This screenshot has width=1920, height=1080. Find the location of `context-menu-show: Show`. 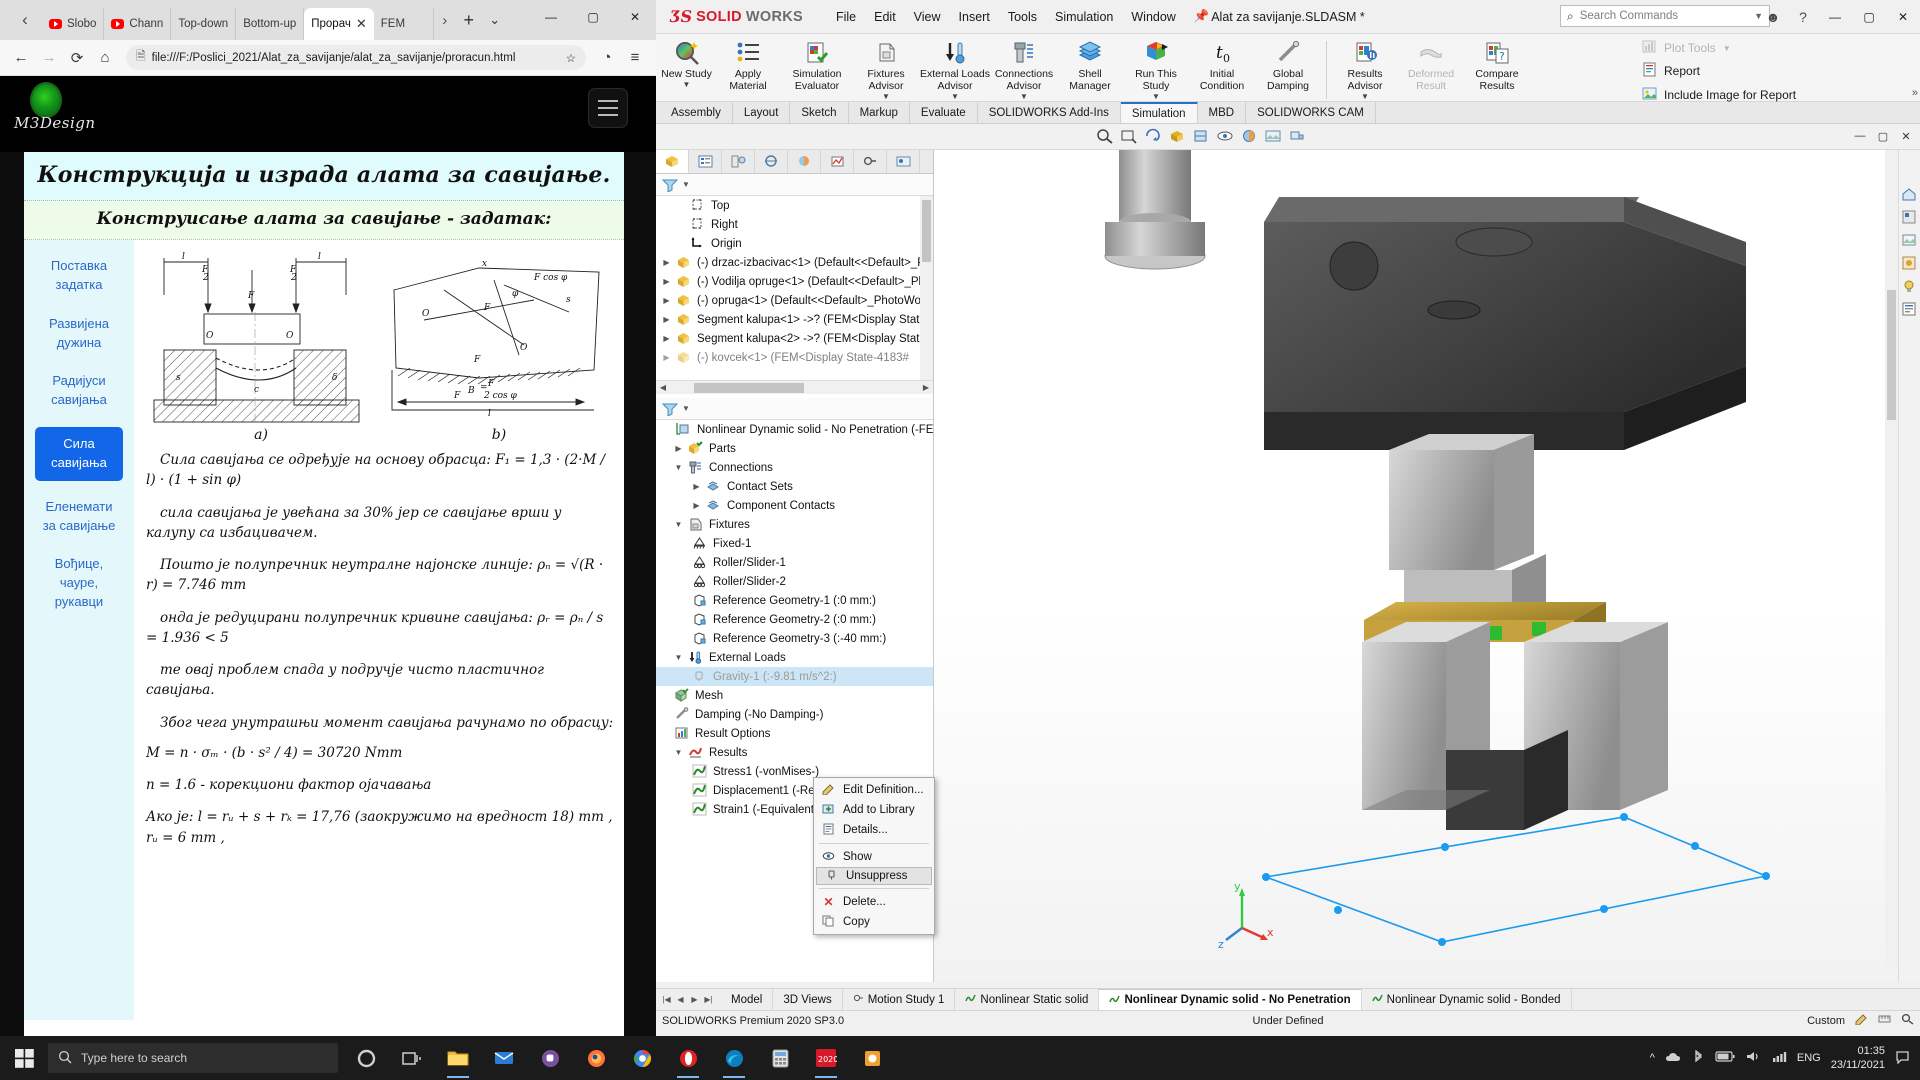

context-menu-show: Show is located at coordinates (874, 857).